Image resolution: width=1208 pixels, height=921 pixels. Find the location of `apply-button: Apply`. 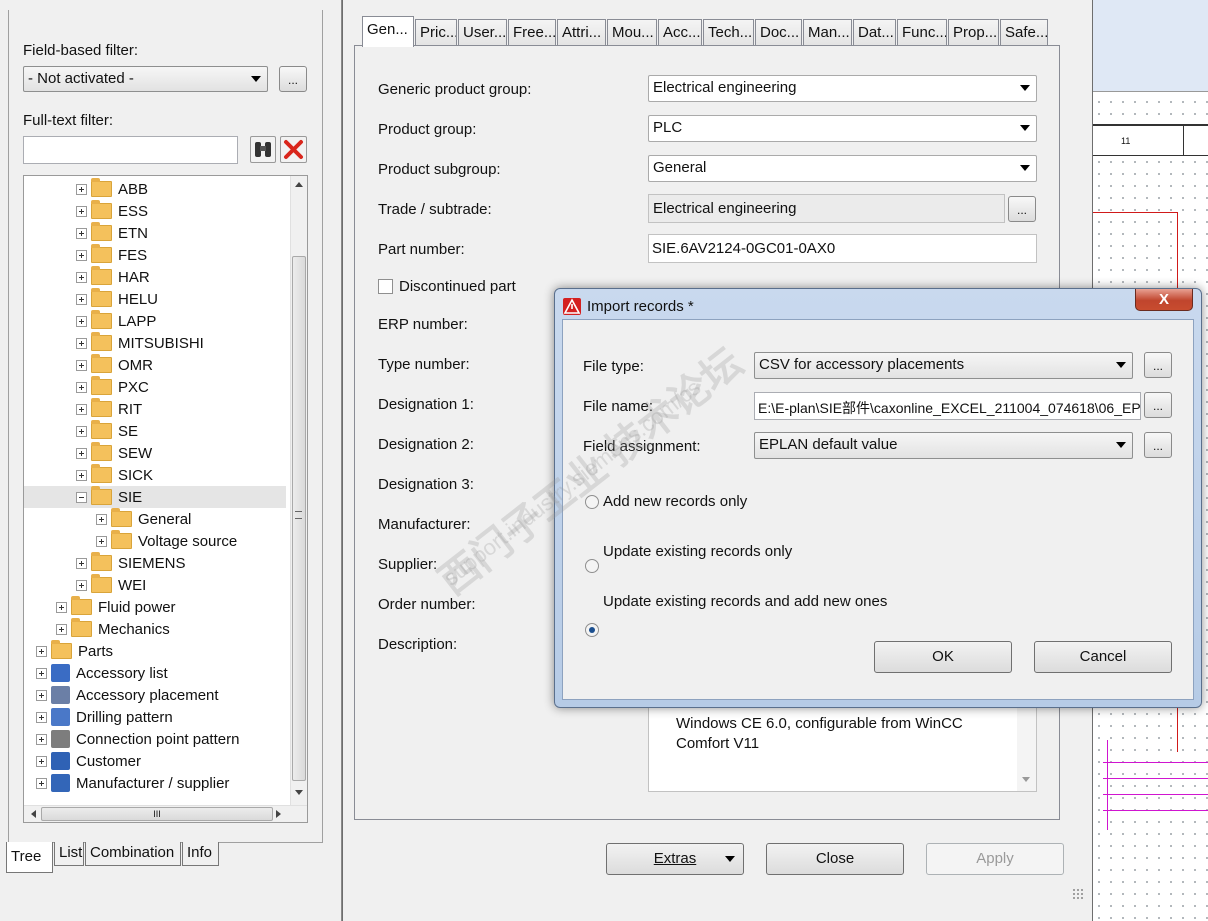

apply-button: Apply is located at coordinates (995, 859).